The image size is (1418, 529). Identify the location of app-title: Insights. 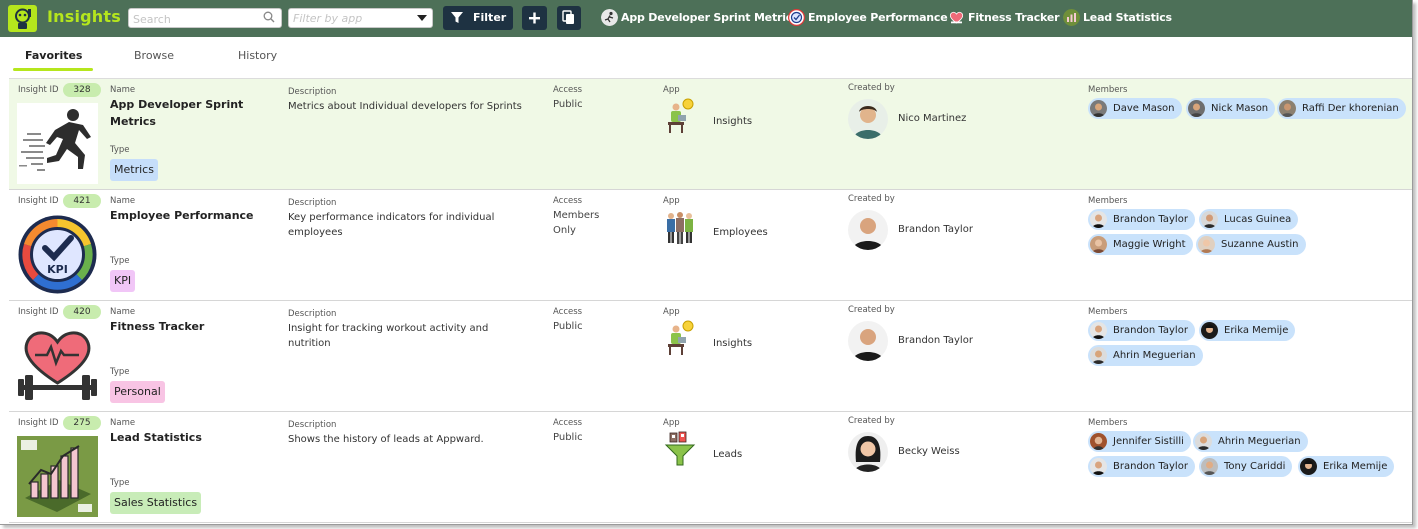
(84, 16).